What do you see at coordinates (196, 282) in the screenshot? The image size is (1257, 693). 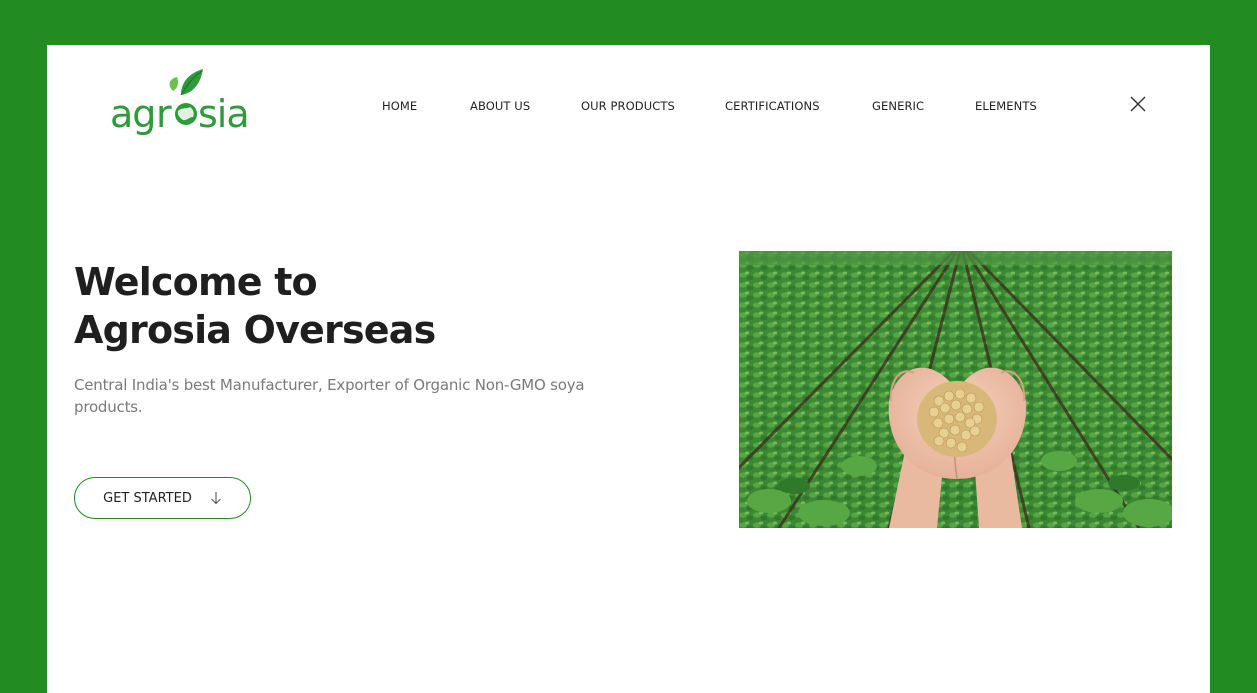 I see `hero-title-line-1: Welcome to` at bounding box center [196, 282].